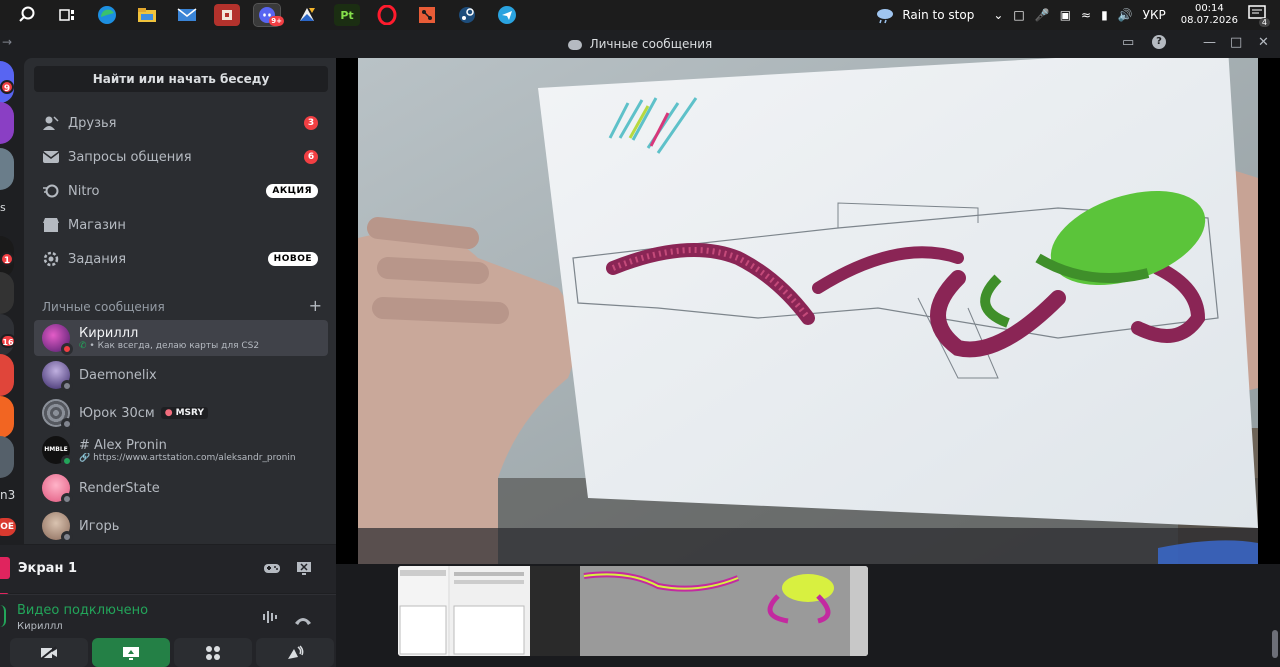 This screenshot has height=667, width=1280. I want to click on soundboard-button, so click(295, 652).